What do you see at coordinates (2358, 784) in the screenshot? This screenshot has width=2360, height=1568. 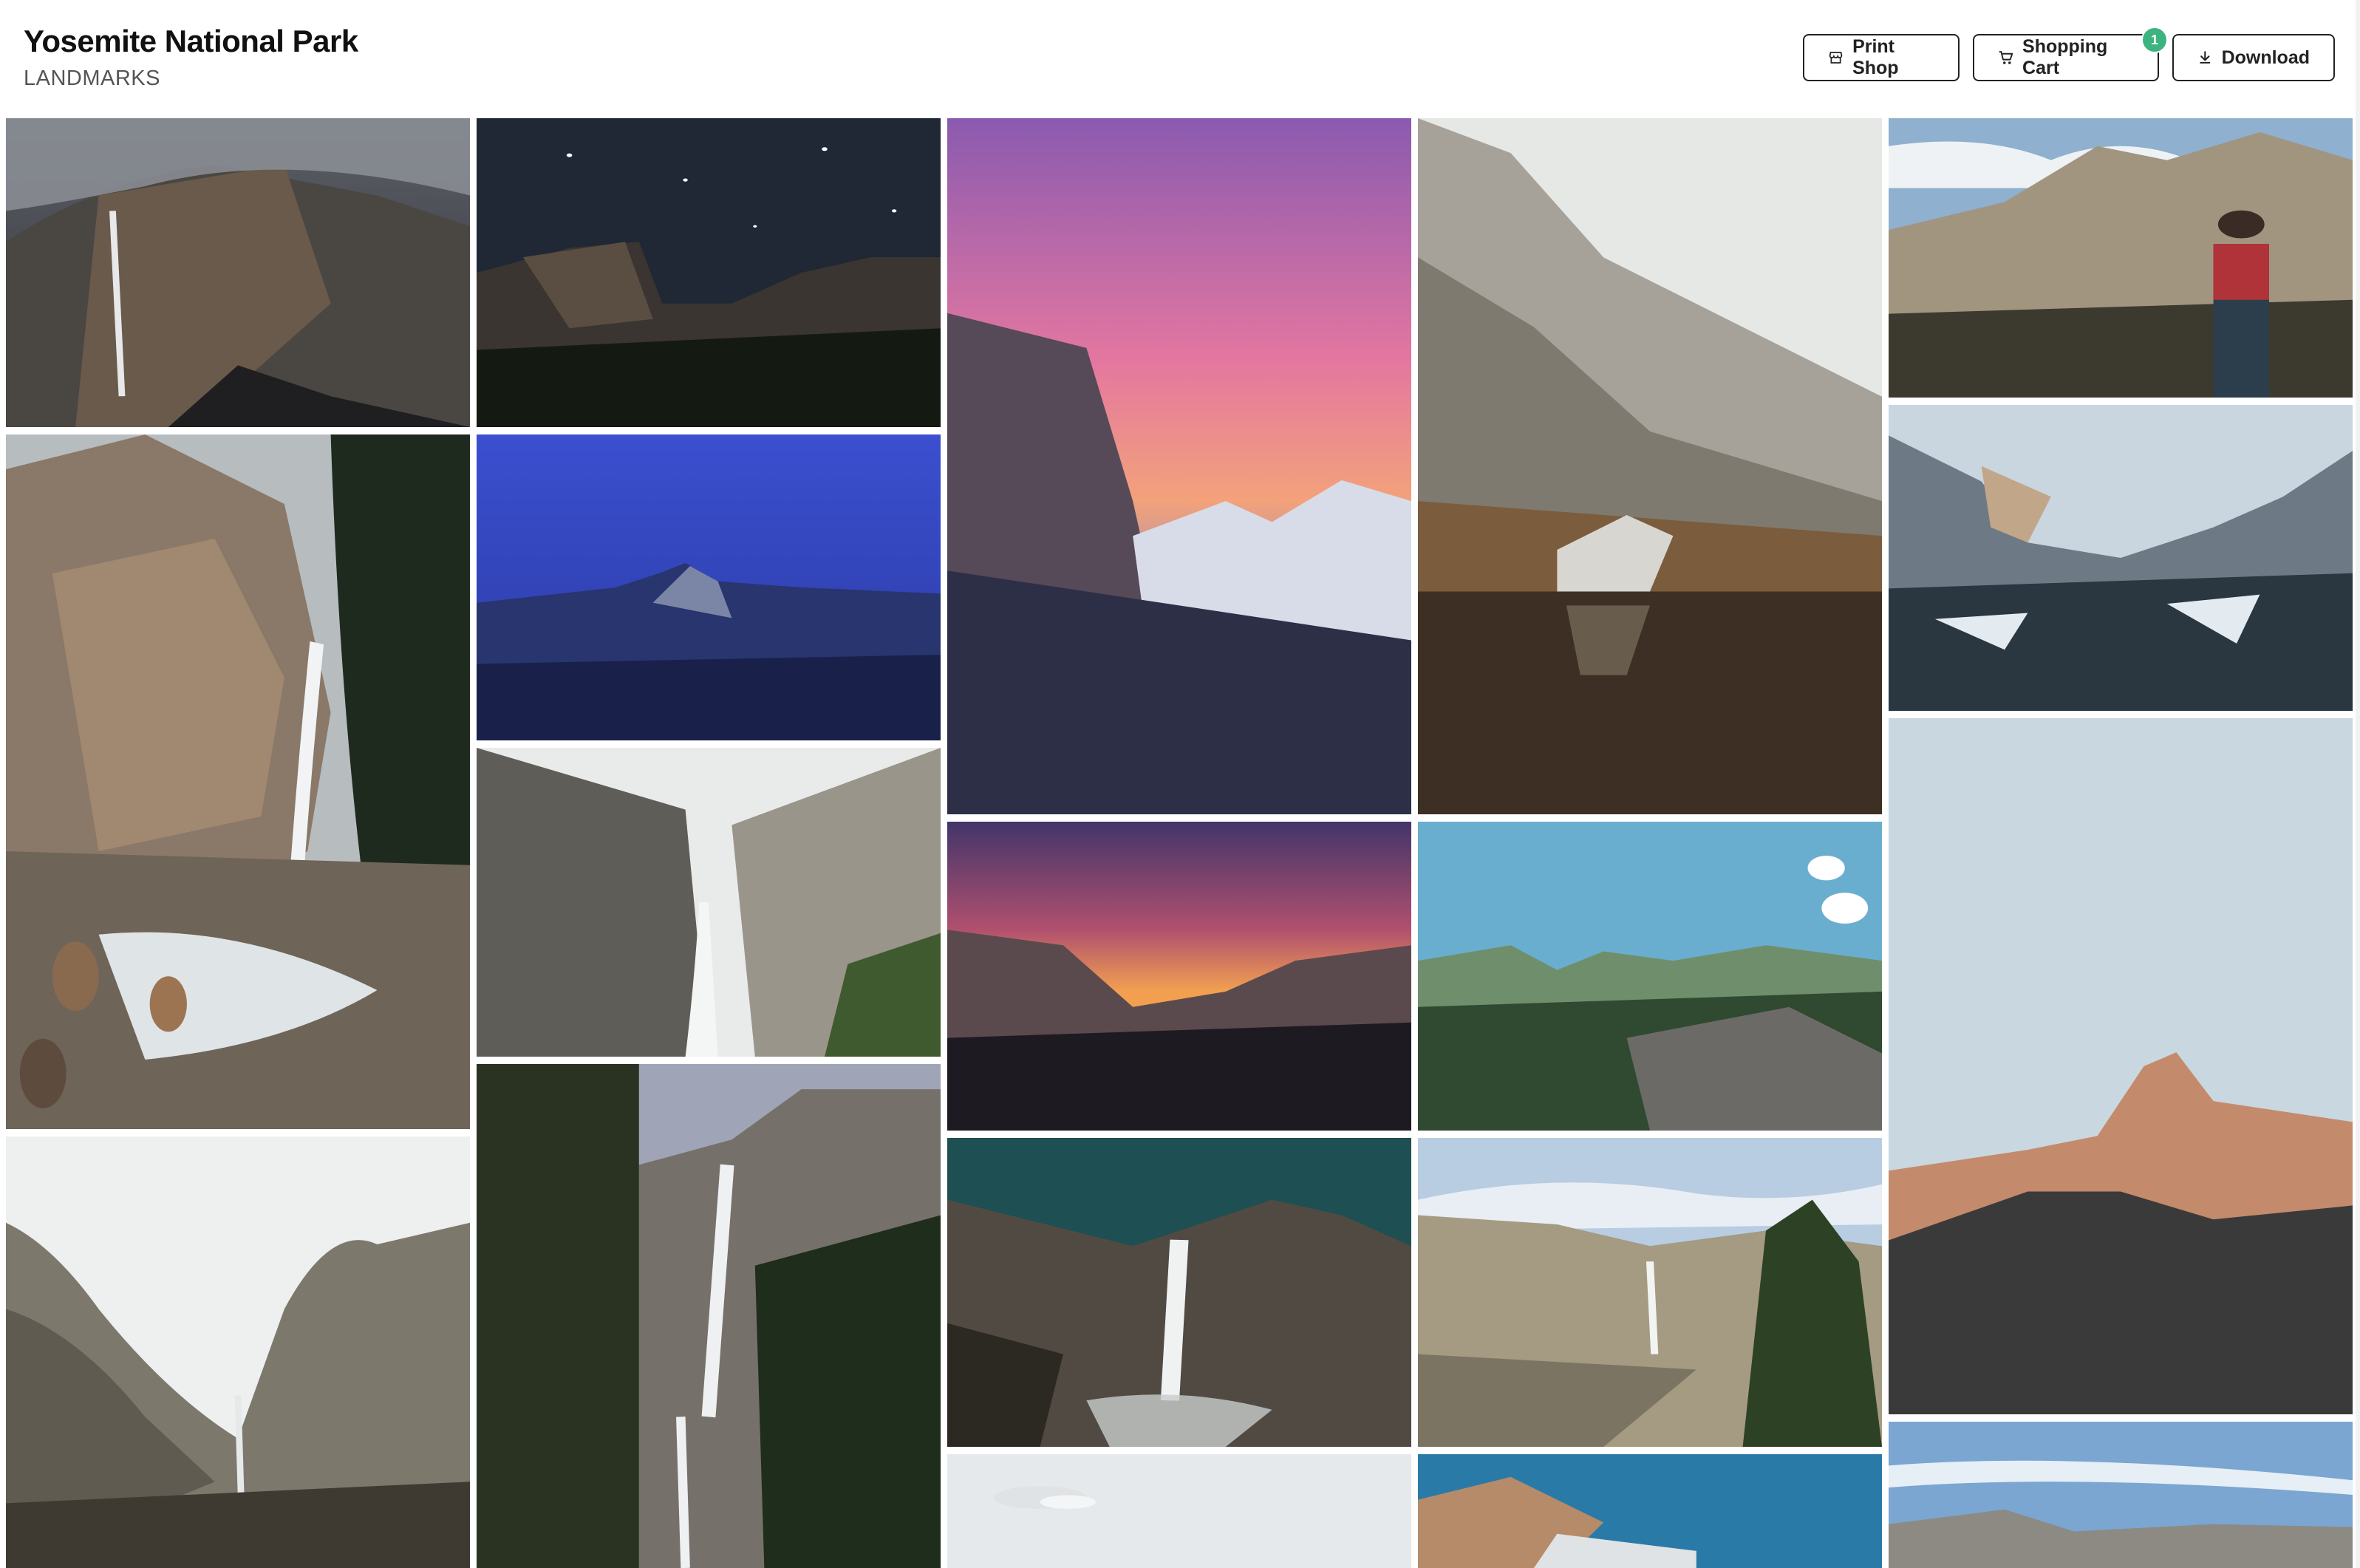 I see `scrollbar` at bounding box center [2358, 784].